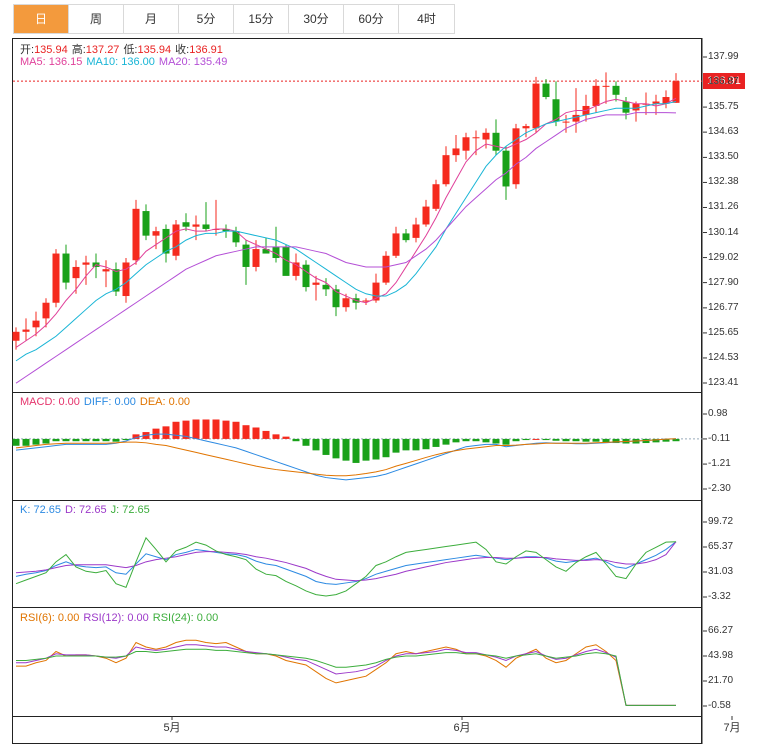 Image resolution: width=775 pixels, height=750 pixels. Describe the element at coordinates (723, 357) in the screenshot. I see `price-axis-label: 124.53` at that location.